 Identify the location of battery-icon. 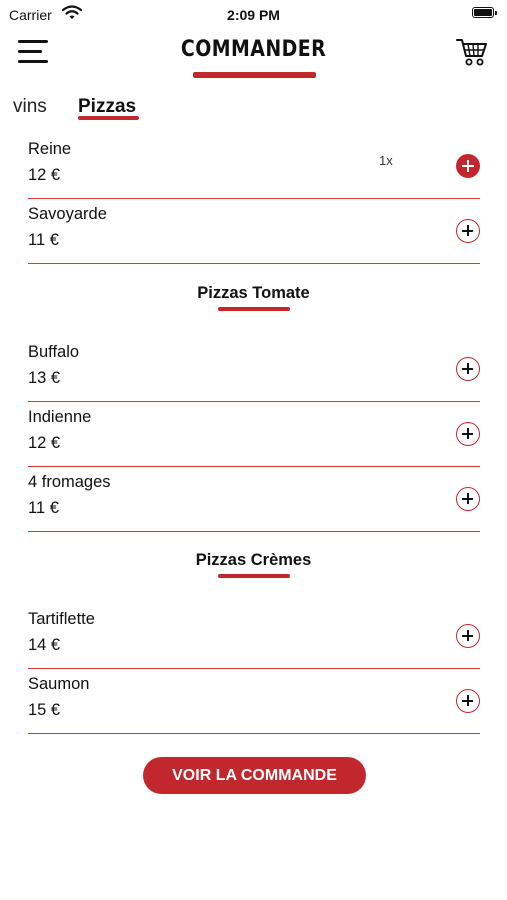
(485, 13).